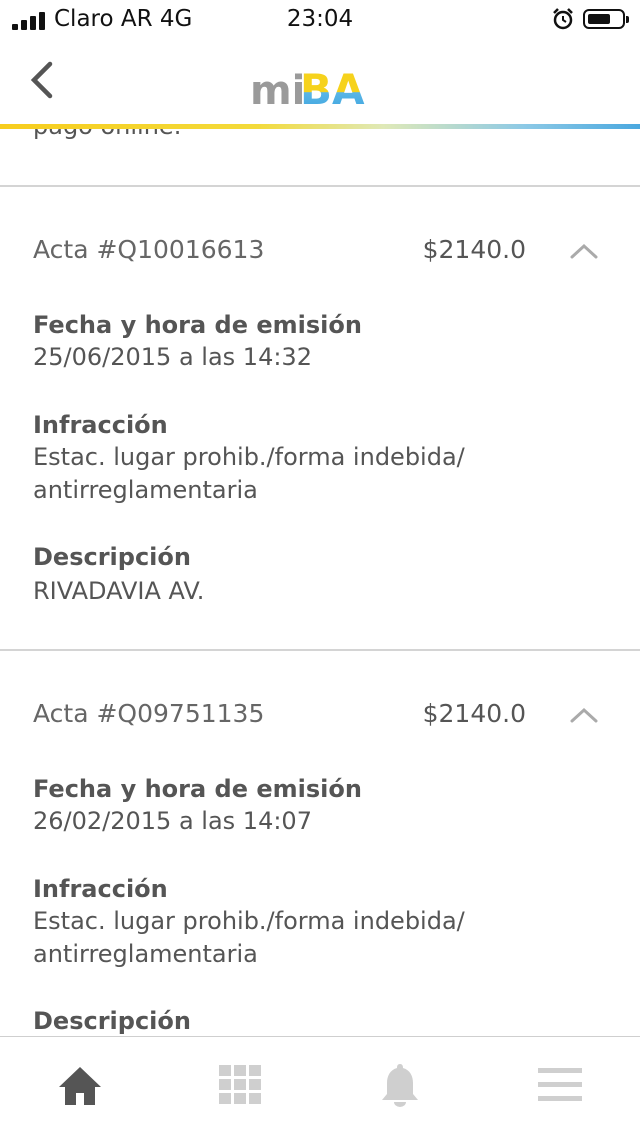 This screenshot has height=1137, width=640. I want to click on app-header: mi BA, so click(320, 83).